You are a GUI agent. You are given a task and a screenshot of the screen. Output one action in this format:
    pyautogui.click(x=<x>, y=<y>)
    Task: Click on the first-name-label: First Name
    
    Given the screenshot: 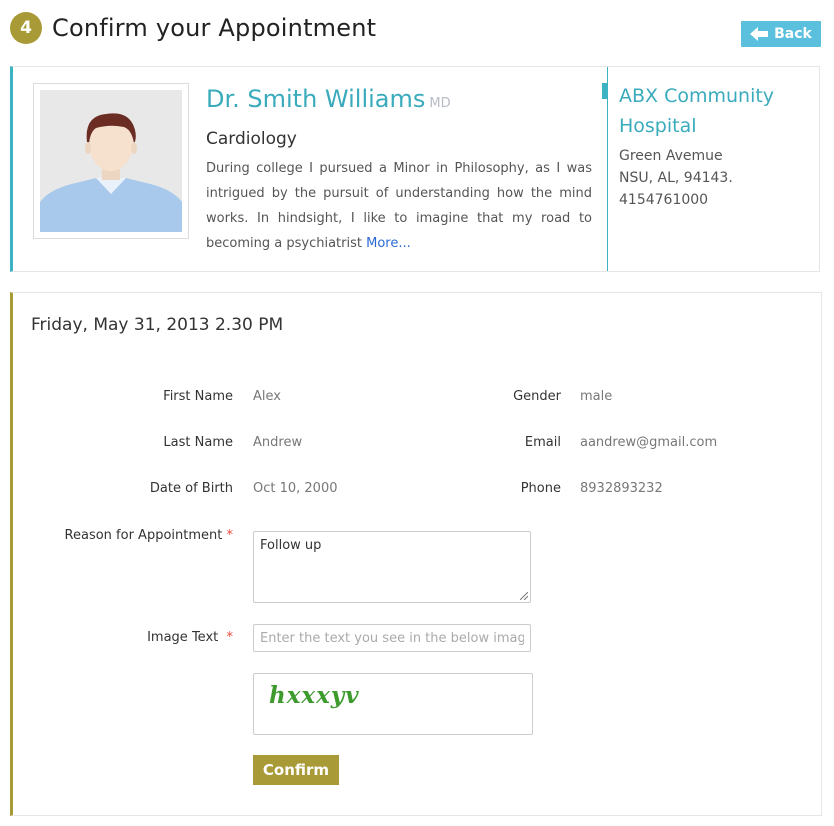 What is the action you would take?
    pyautogui.click(x=198, y=396)
    